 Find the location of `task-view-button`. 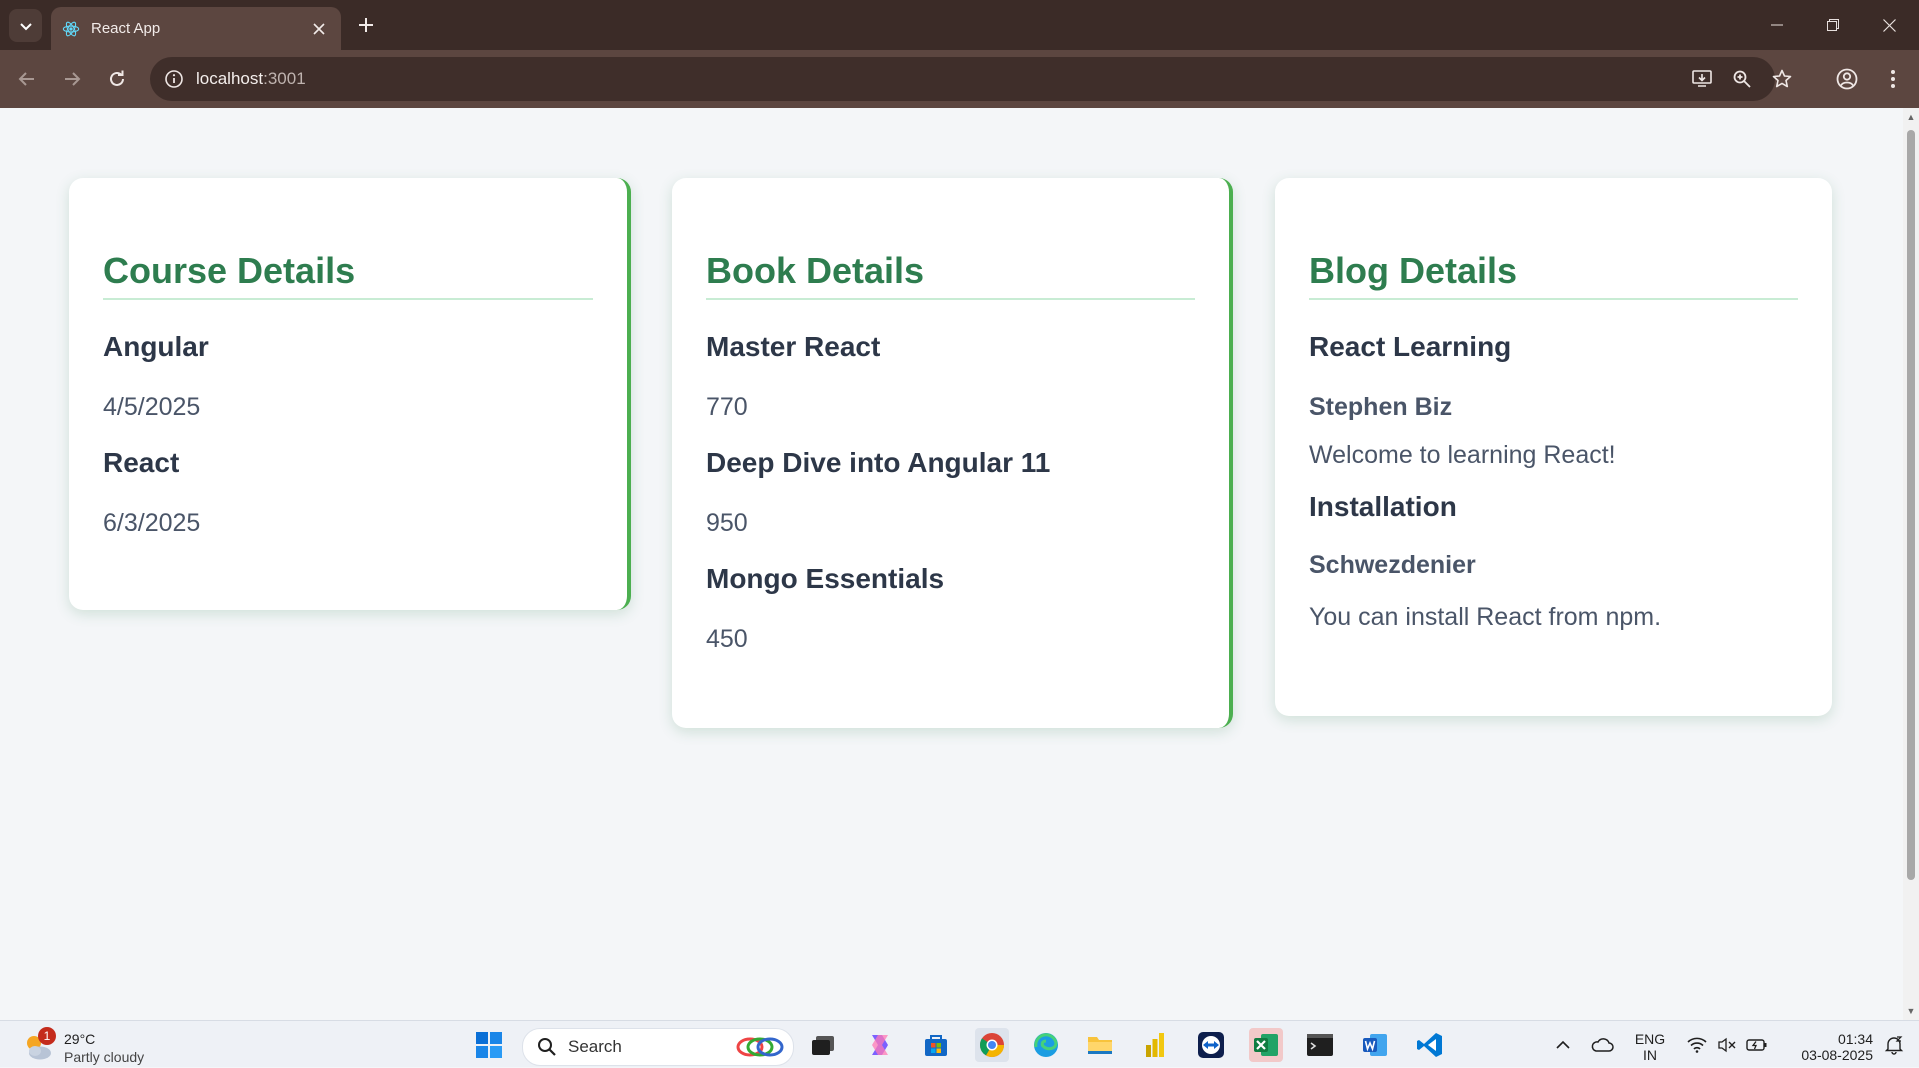

task-view-button is located at coordinates (823, 1045).